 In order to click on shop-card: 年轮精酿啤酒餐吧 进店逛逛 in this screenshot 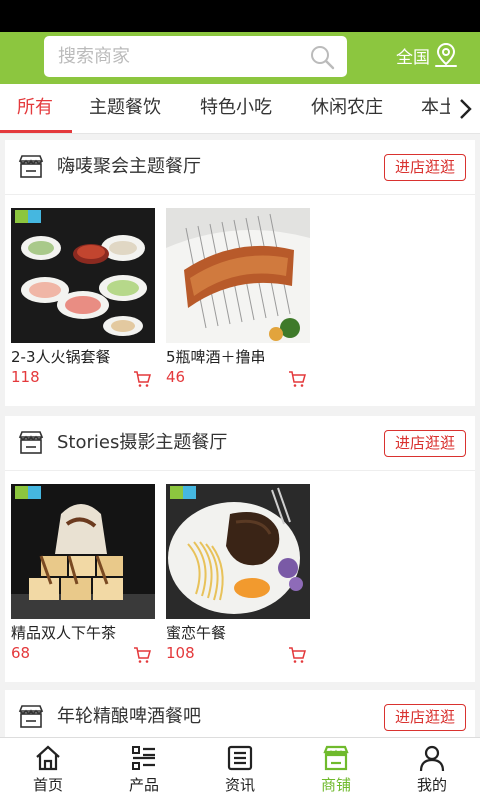, I will do `click(240, 713)`.